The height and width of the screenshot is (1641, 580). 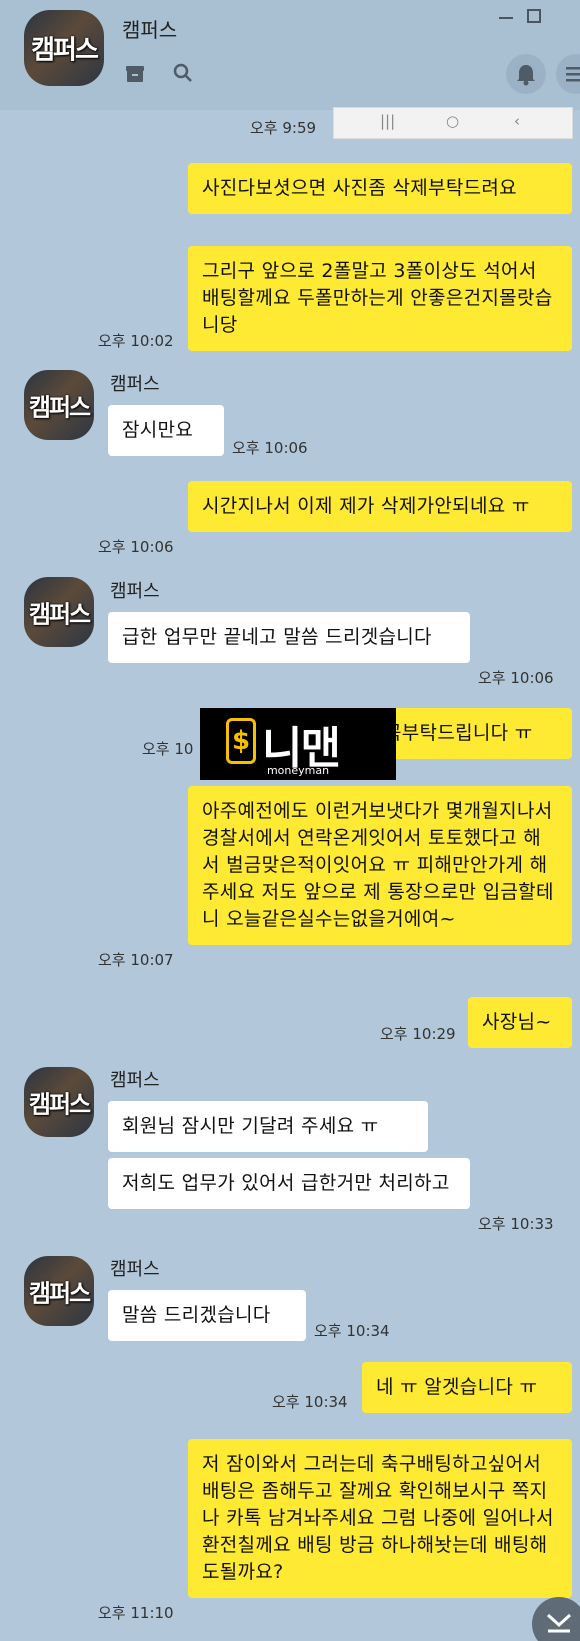 I want to click on watermark-subtext: moneyman, so click(x=298, y=770).